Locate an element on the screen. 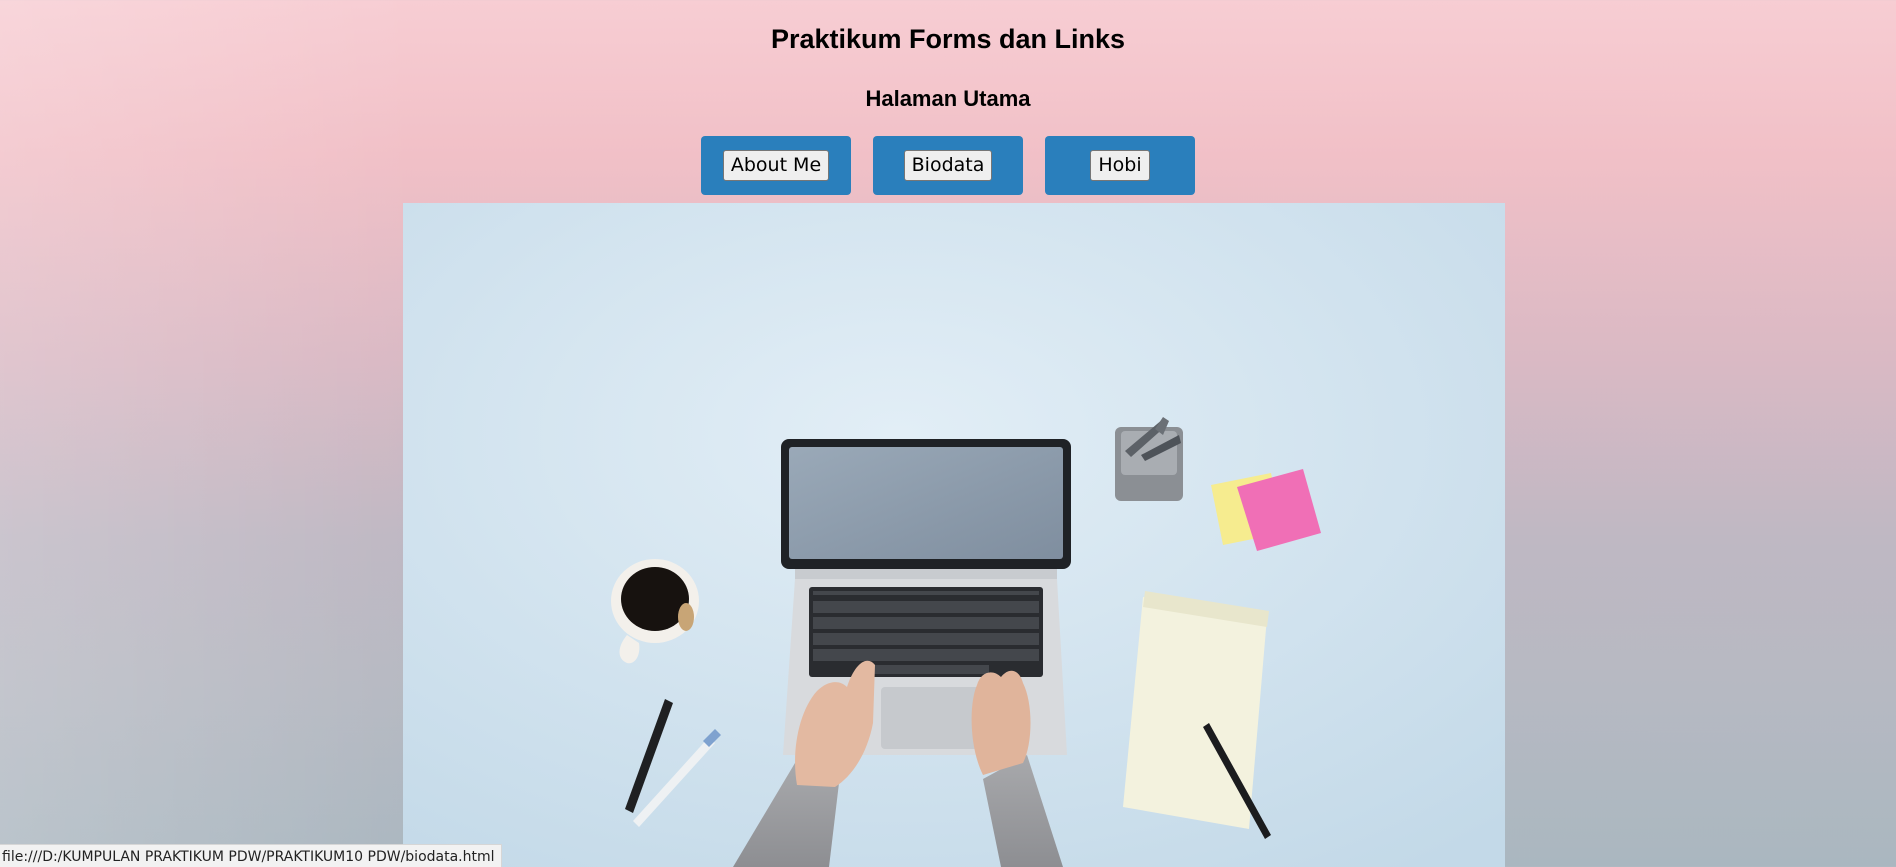 The image size is (1896, 867). nav-box-about: About Me is located at coordinates (776, 165).